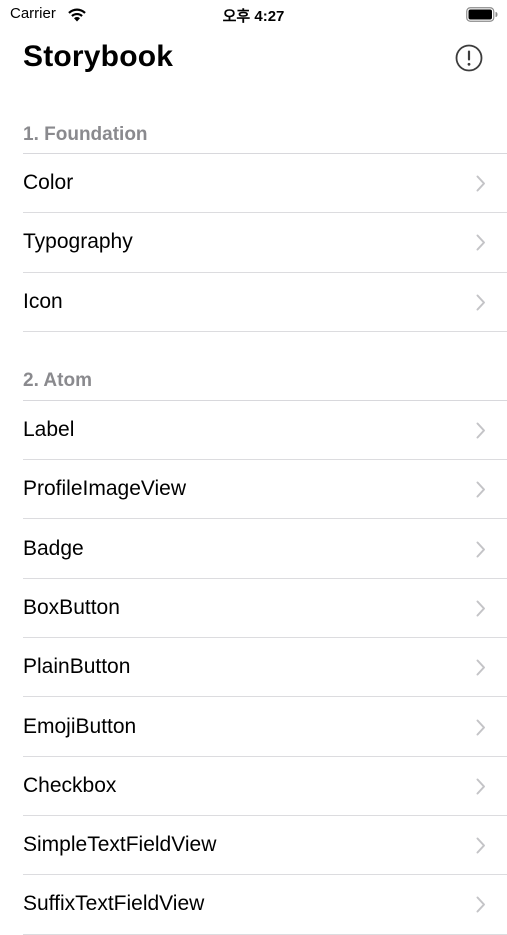 The height and width of the screenshot is (935, 507). Describe the element at coordinates (53, 548) in the screenshot. I see `list-item-label: Badge` at that location.